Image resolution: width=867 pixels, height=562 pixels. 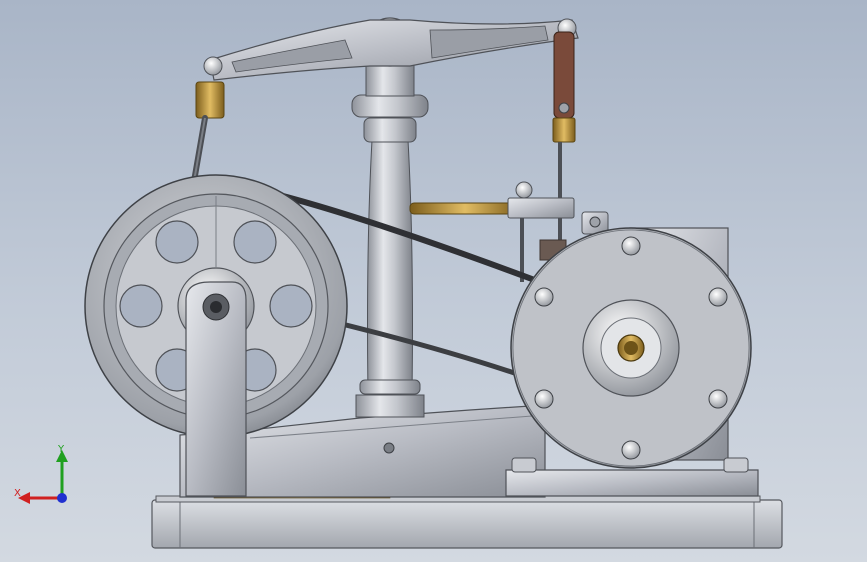 What do you see at coordinates (467, 520) in the screenshot?
I see `base-plate` at bounding box center [467, 520].